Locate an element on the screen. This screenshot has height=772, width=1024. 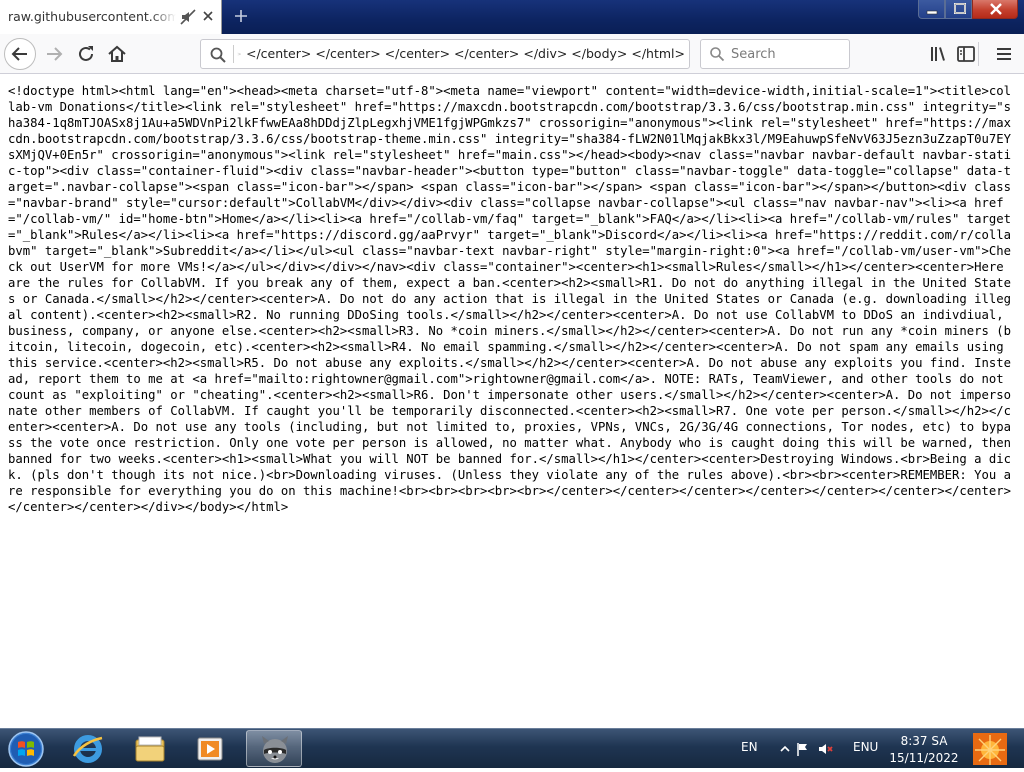
keyboard-layout: ENU is located at coordinates (865, 747).